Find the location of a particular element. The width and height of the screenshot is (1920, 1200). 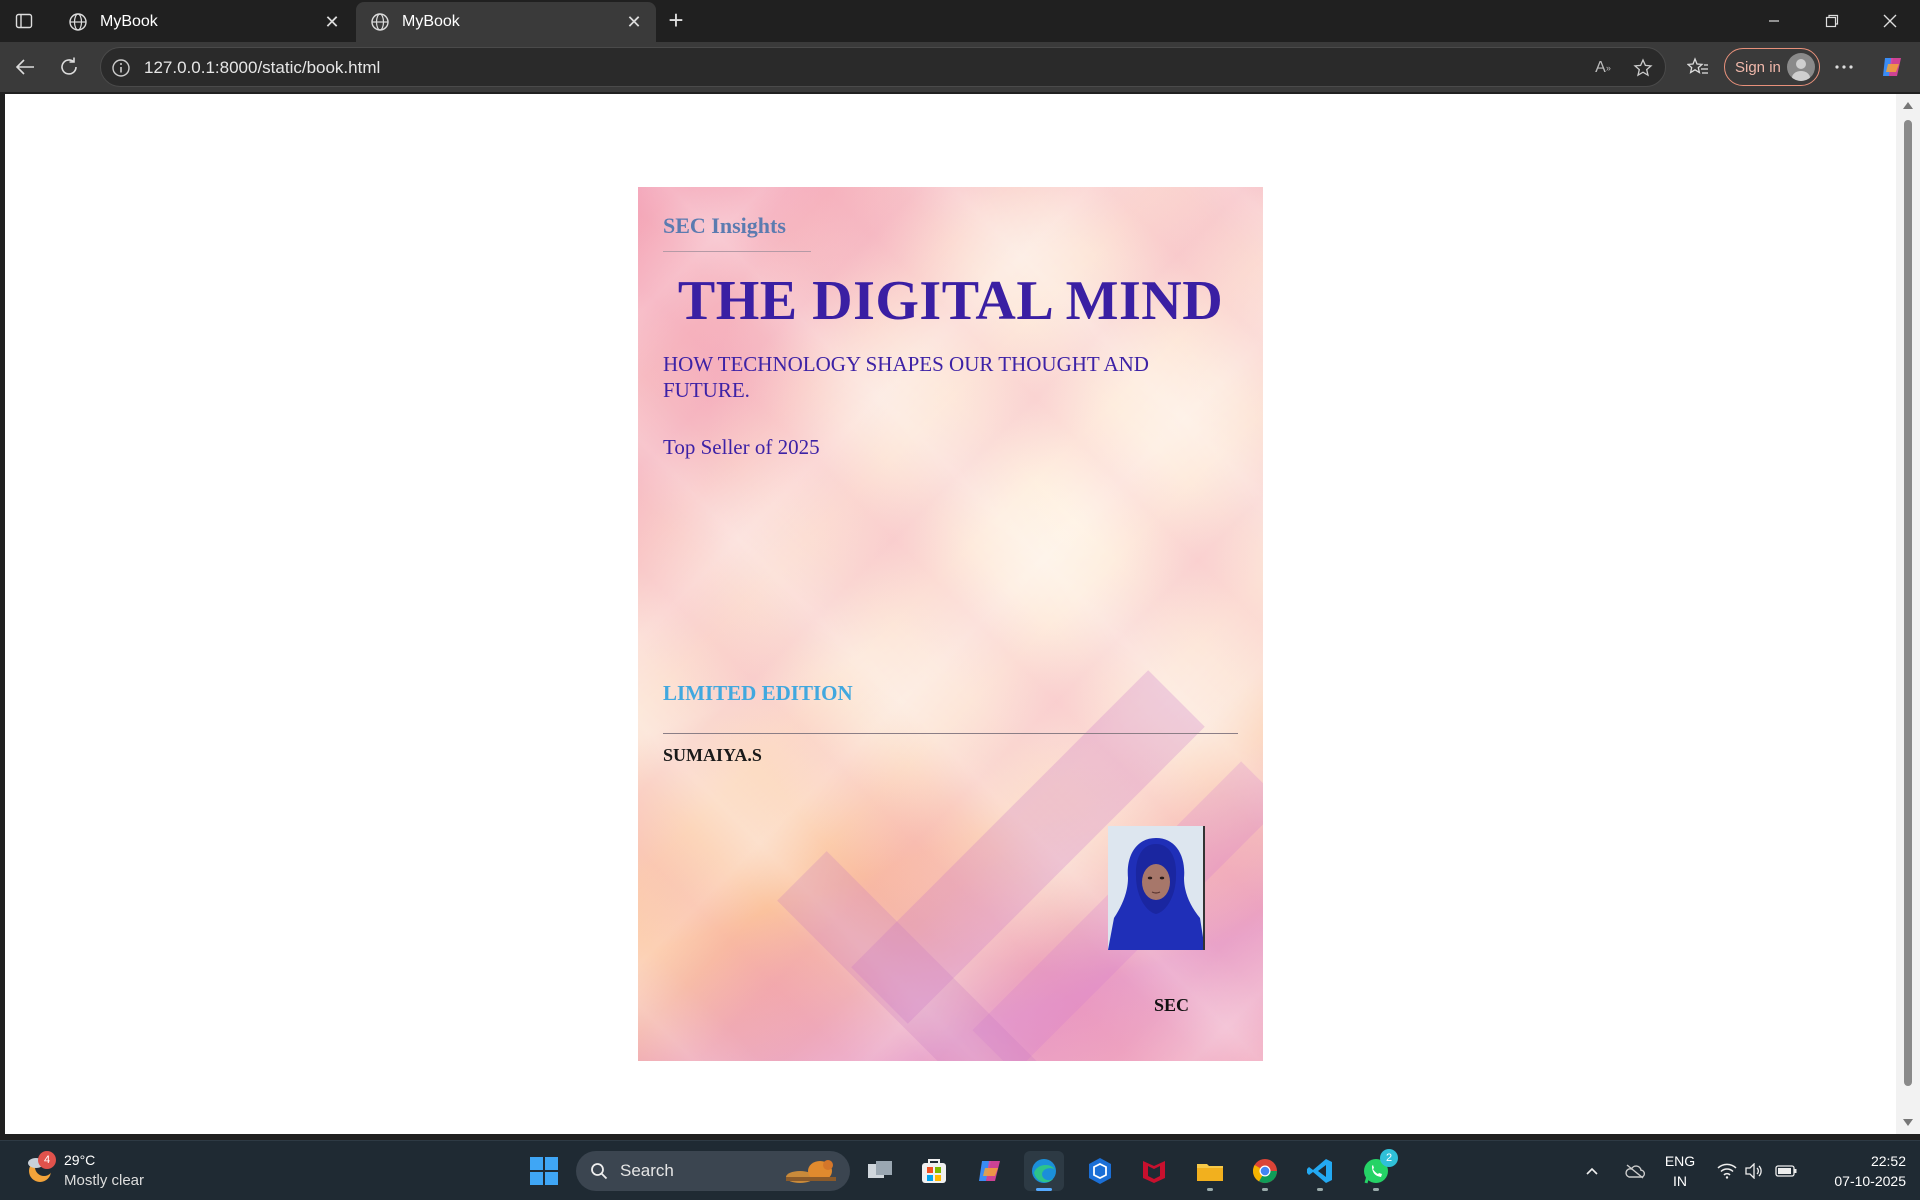

scroll-up-icon is located at coordinates (1908, 105).